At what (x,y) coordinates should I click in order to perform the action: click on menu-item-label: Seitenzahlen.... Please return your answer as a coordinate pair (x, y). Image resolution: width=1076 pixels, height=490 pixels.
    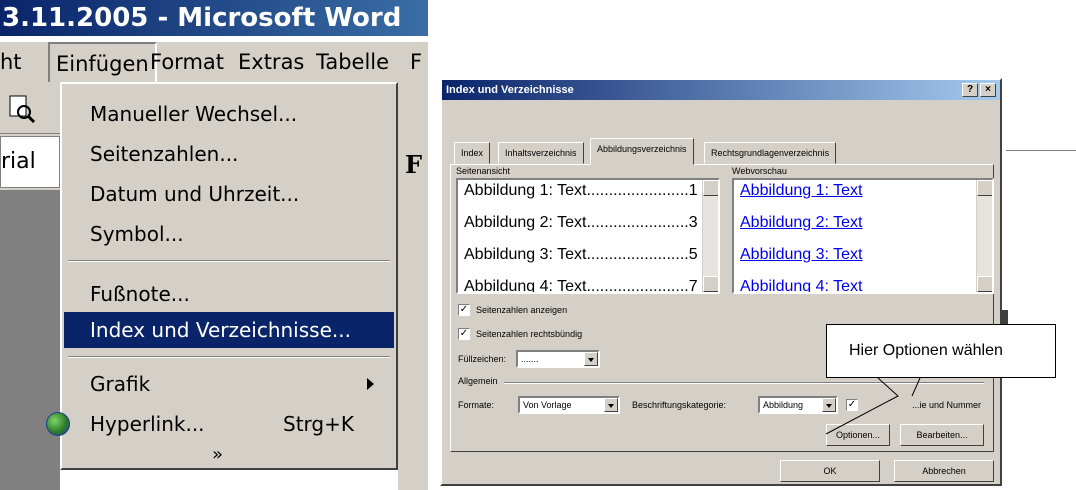
    Looking at the image, I should click on (164, 154).